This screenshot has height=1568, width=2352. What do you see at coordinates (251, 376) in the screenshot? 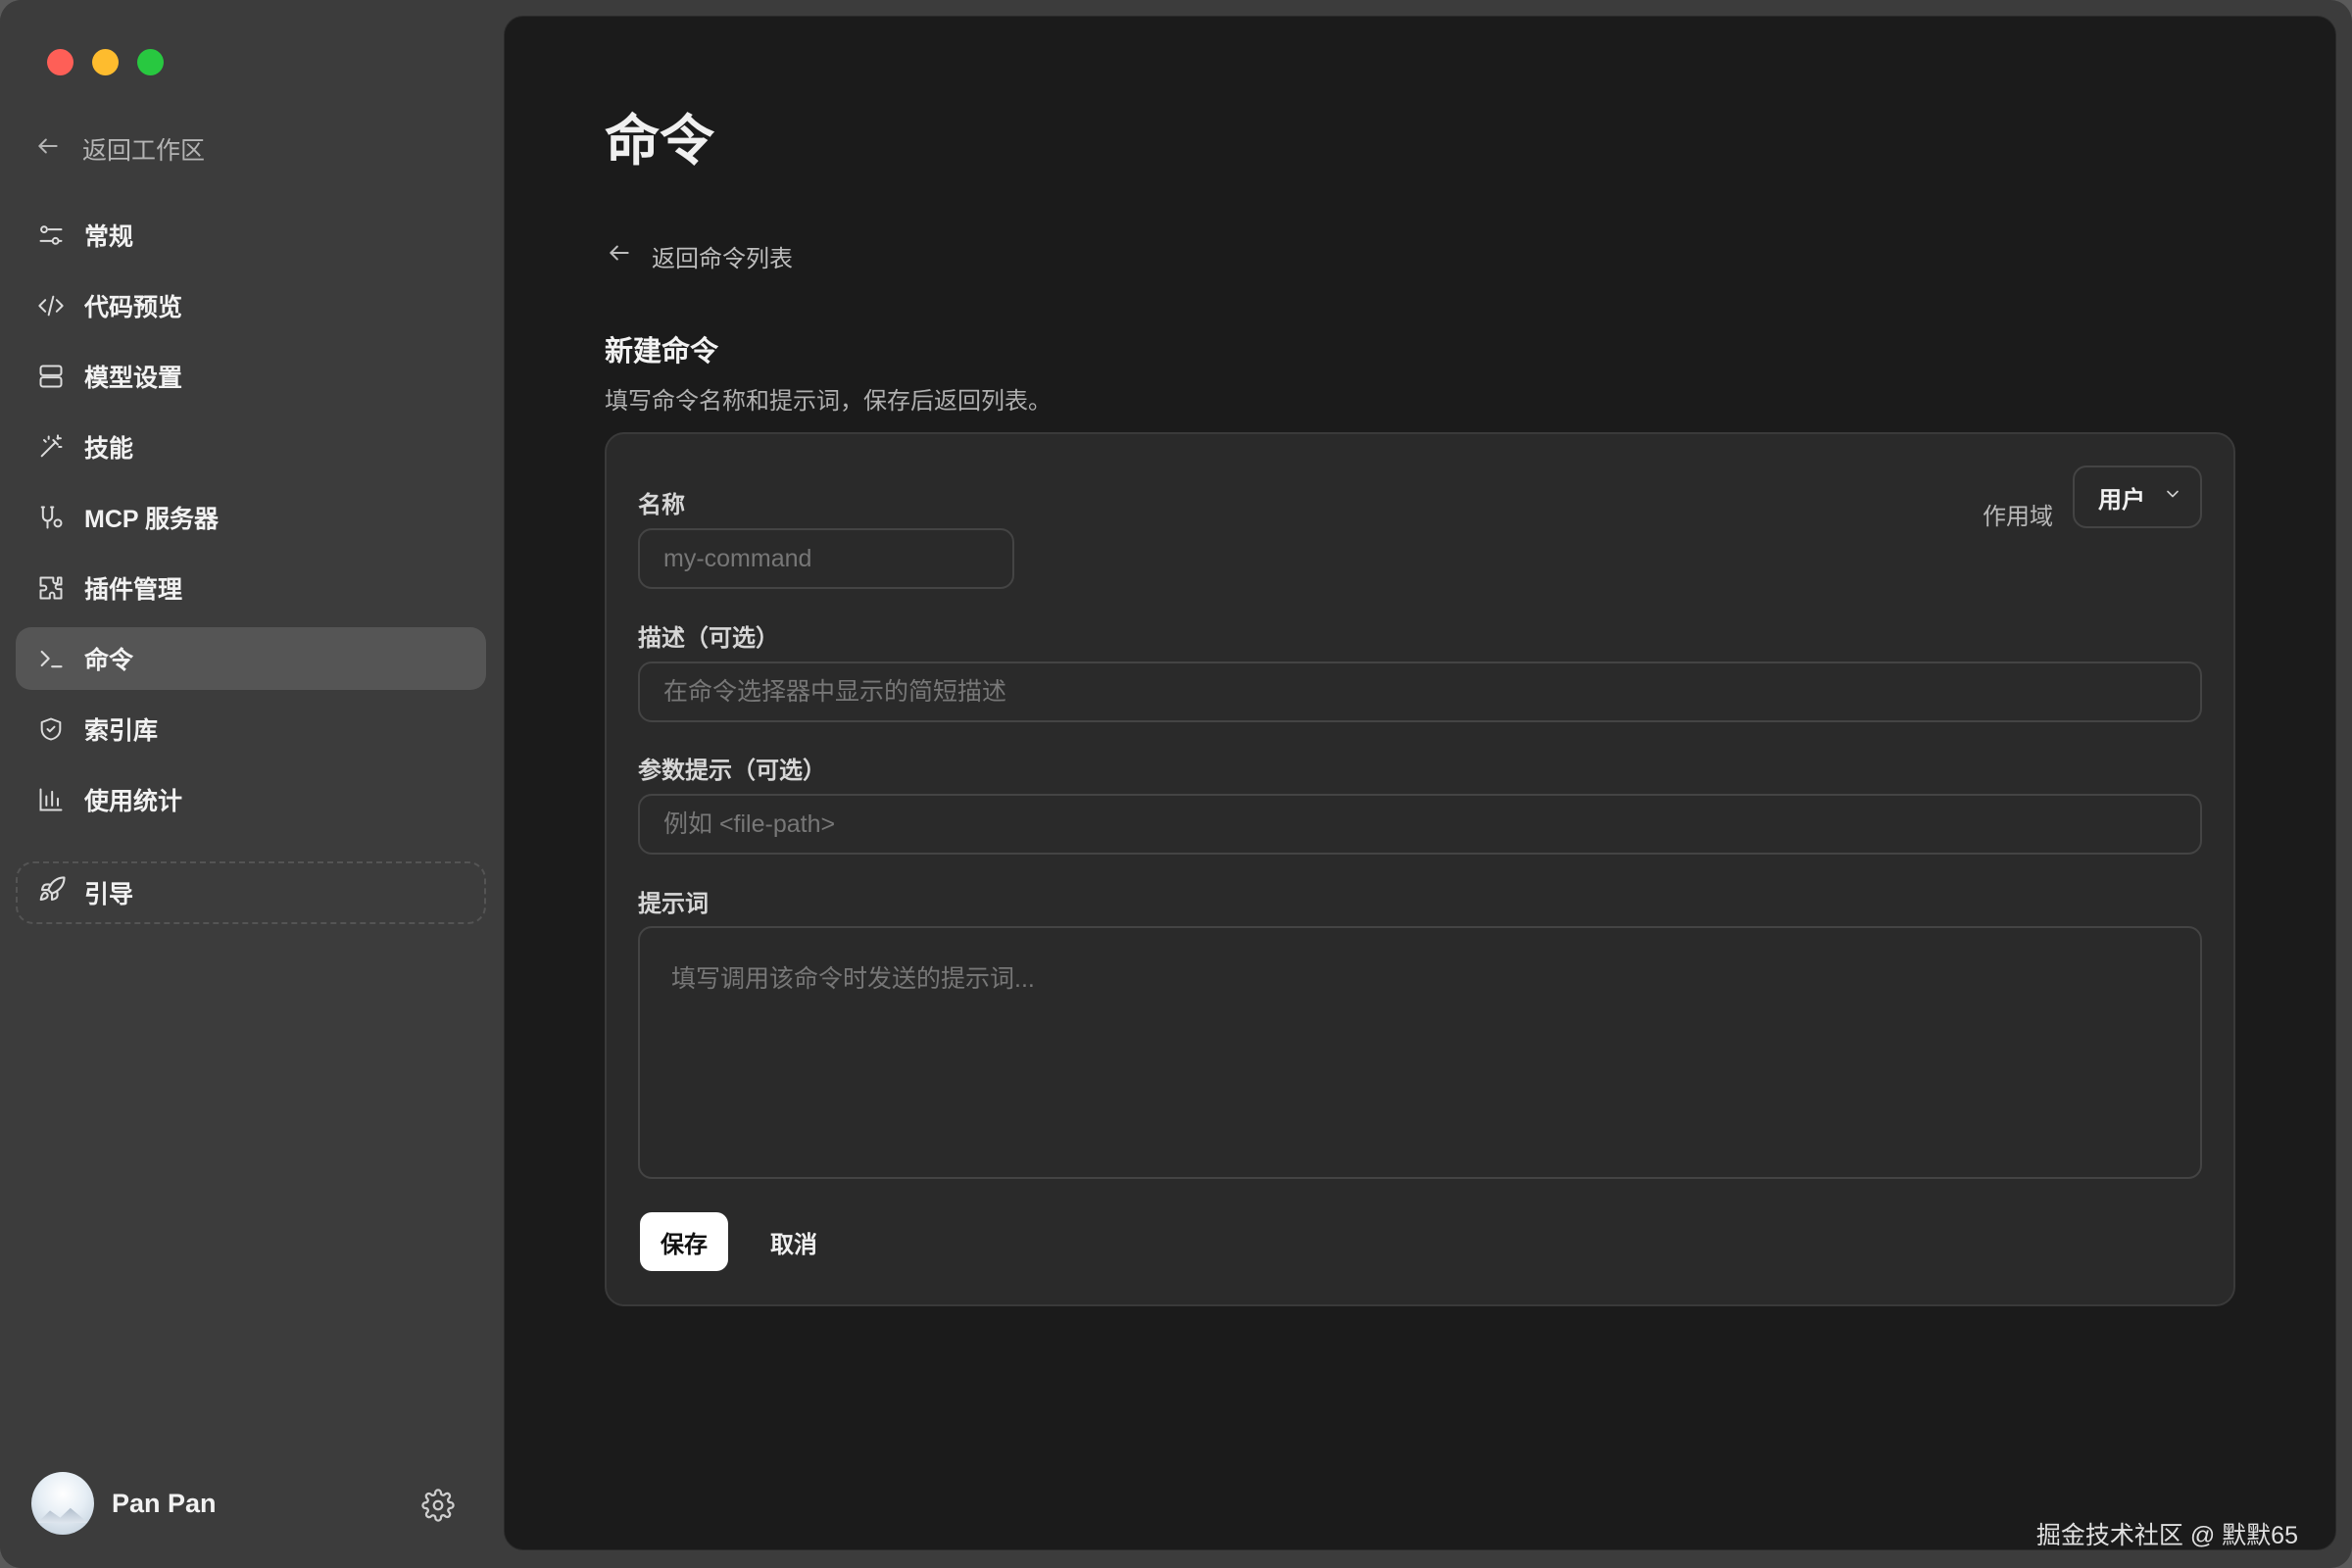
I see `sidebar-item-model-settings: 模型设置` at bounding box center [251, 376].